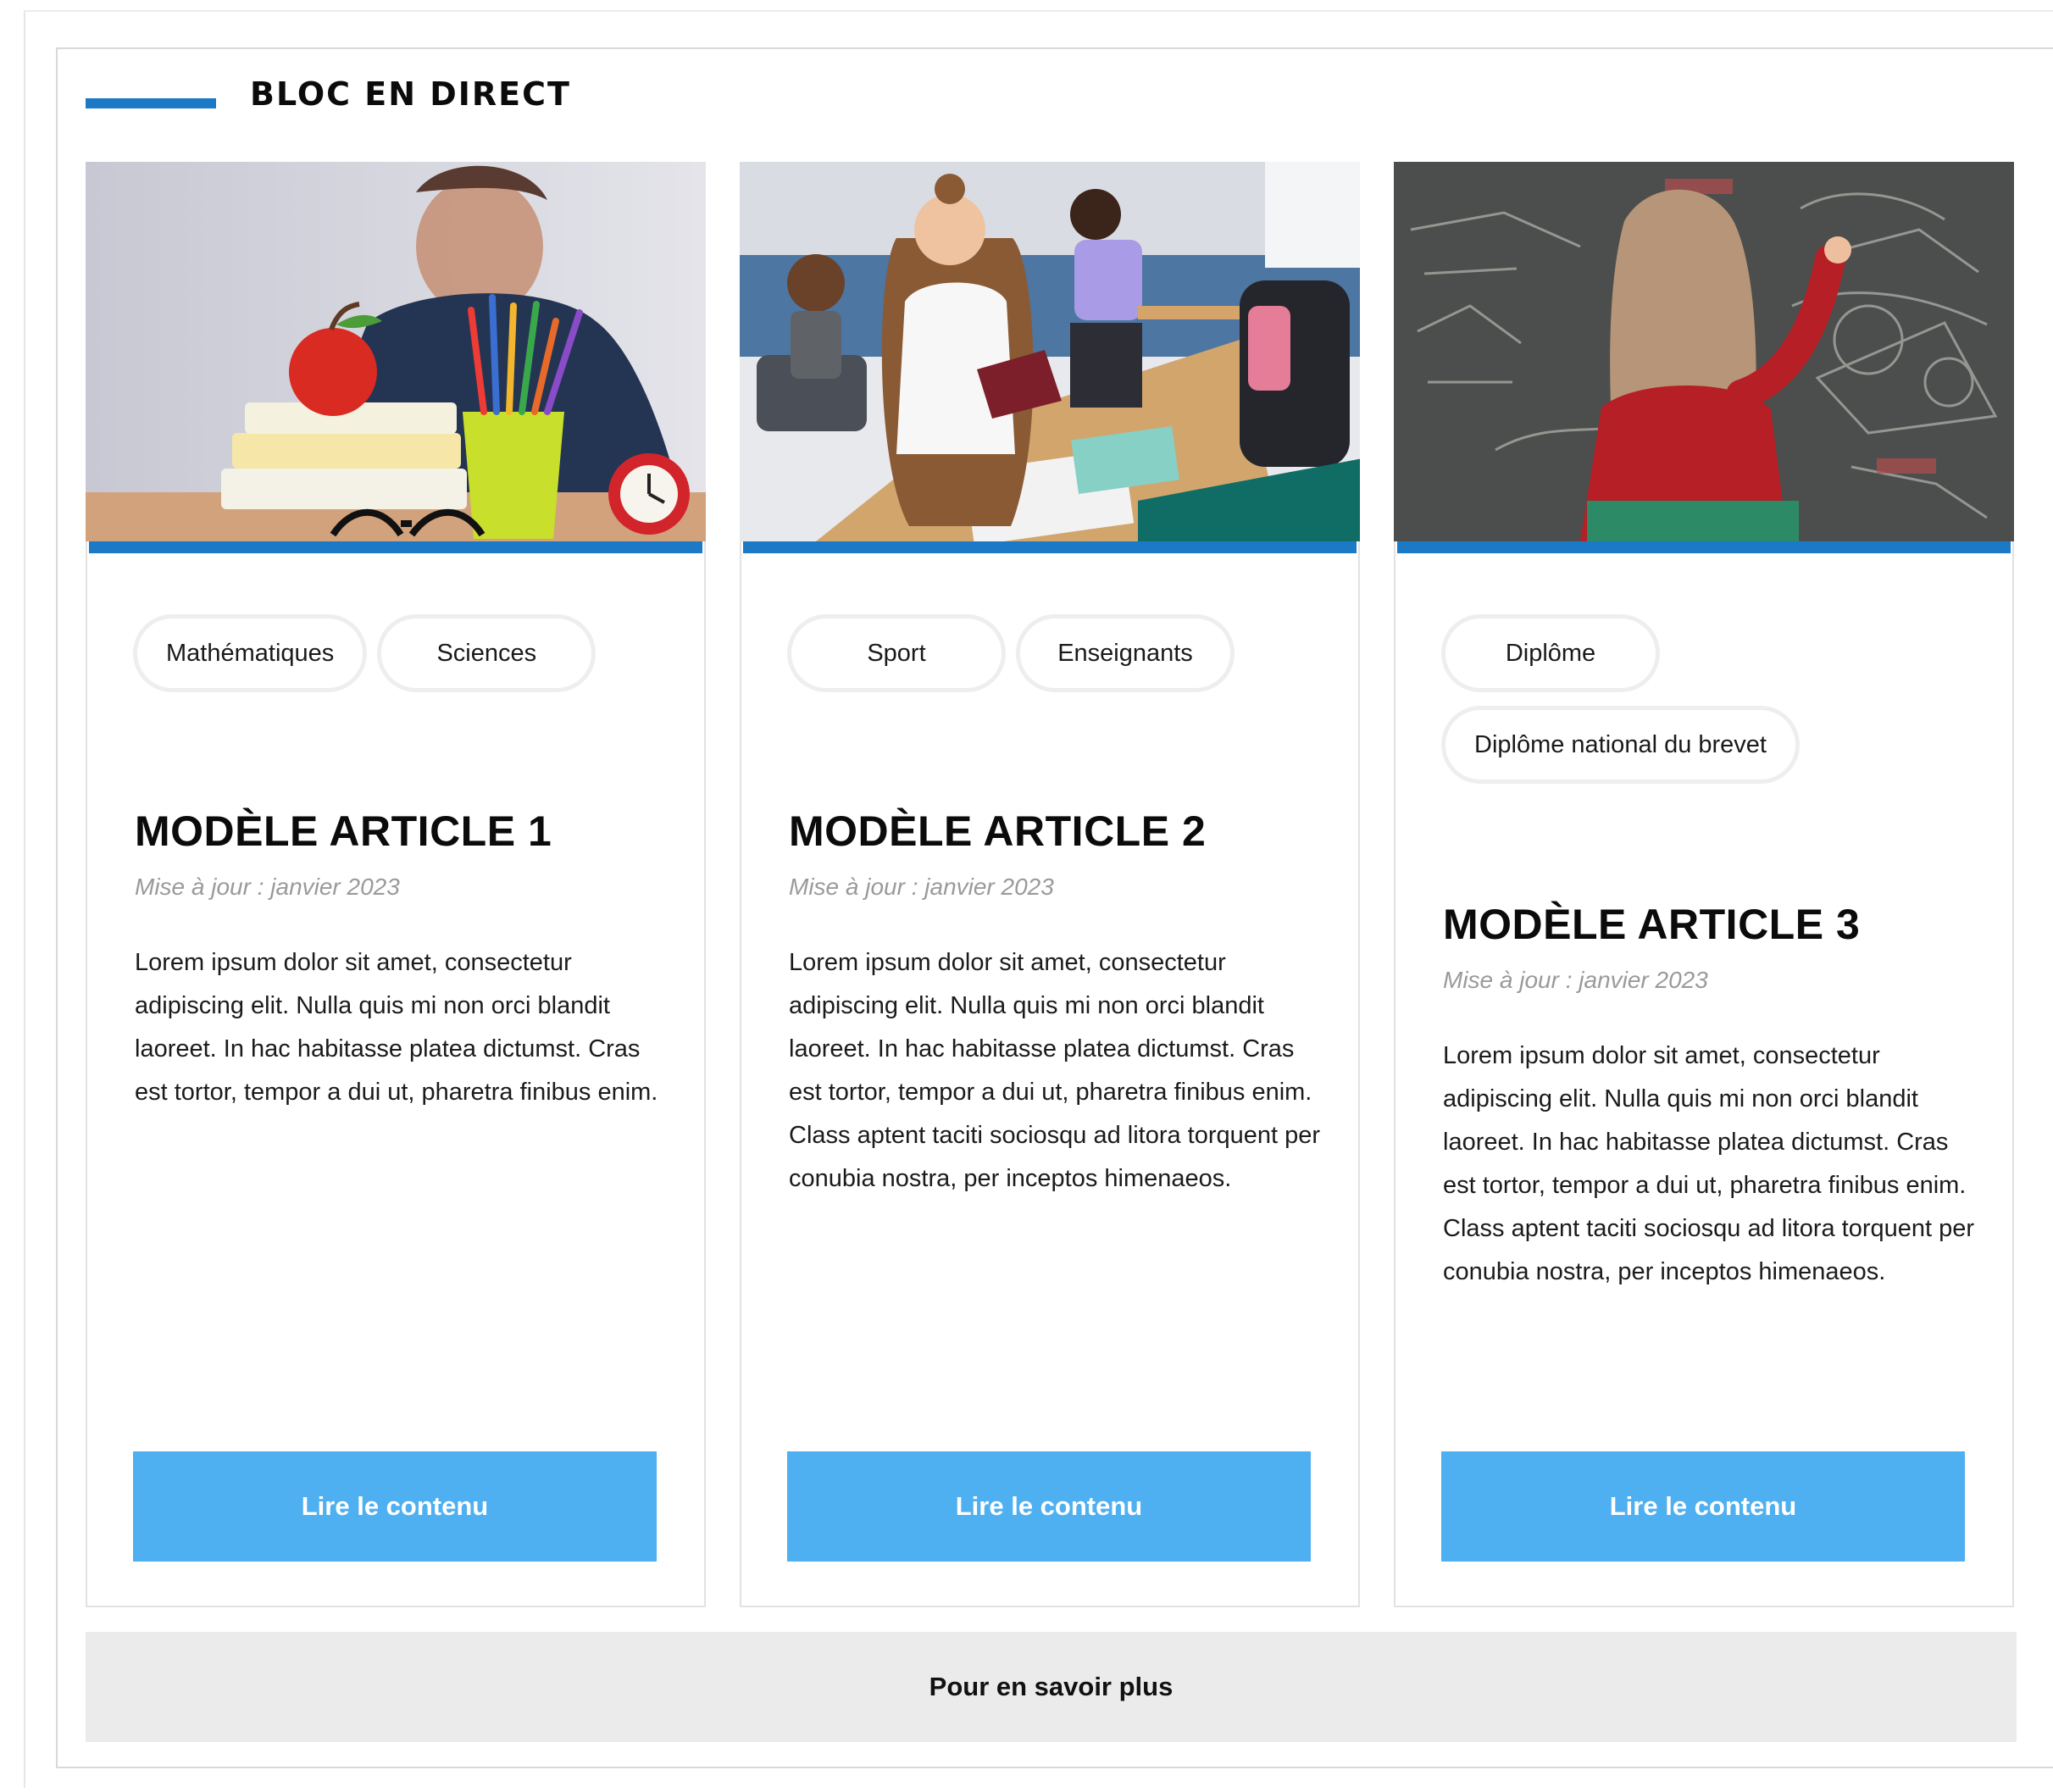 The image size is (2053, 1792). I want to click on header-accent-bar, so click(151, 103).